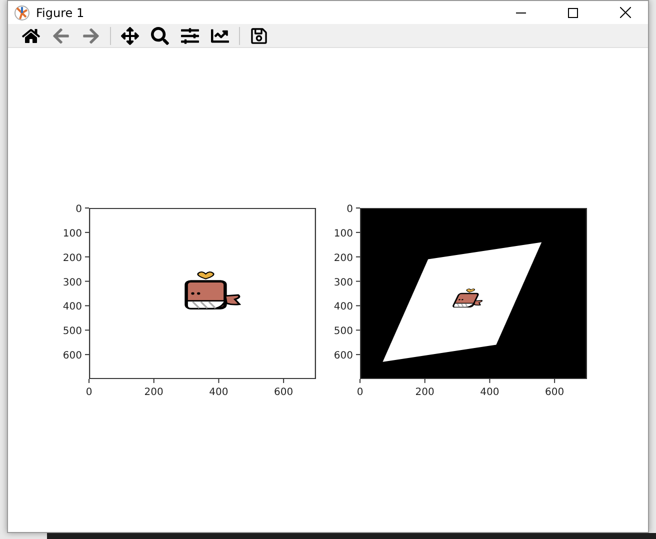 The image size is (656, 539). Describe the element at coordinates (61, 35) in the screenshot. I see `arrow-left-icon` at that location.